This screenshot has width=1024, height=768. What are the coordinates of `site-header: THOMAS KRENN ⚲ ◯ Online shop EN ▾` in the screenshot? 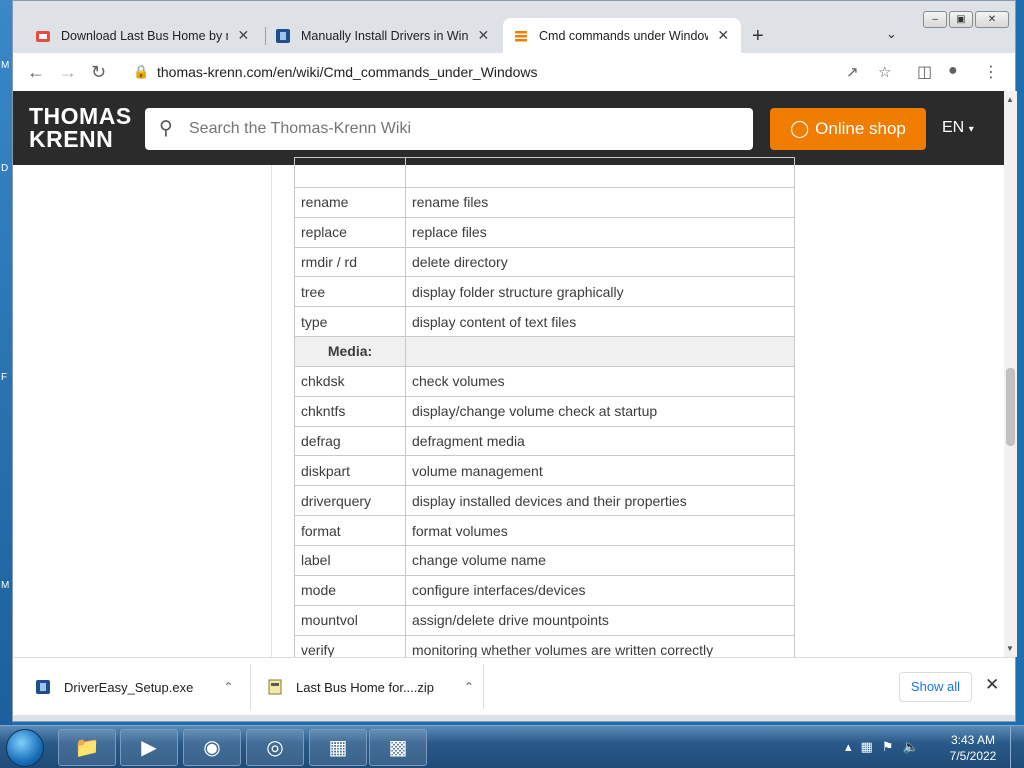 It's located at (508, 128).